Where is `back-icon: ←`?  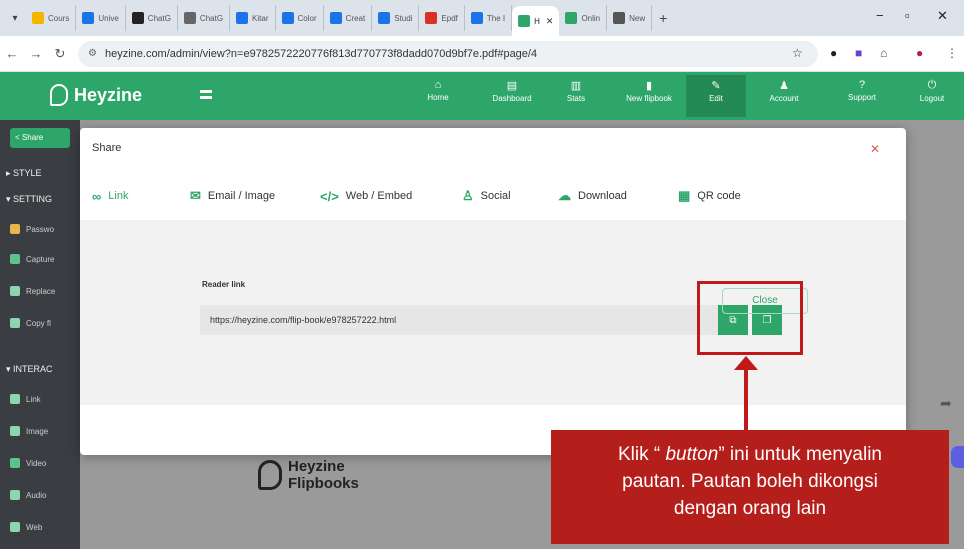 back-icon: ← is located at coordinates (12, 53).